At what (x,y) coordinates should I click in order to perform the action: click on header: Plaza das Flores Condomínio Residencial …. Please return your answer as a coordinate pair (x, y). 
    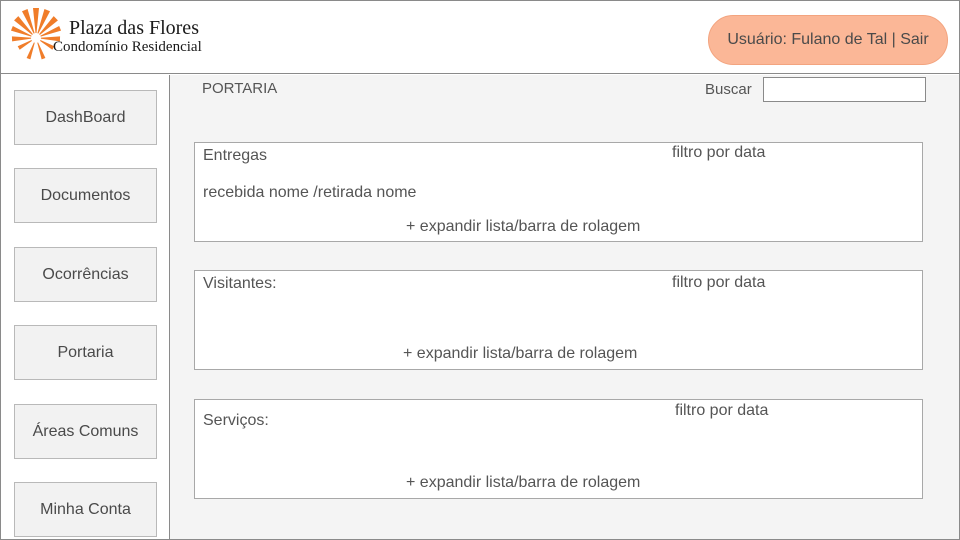
    Looking at the image, I should click on (480, 37).